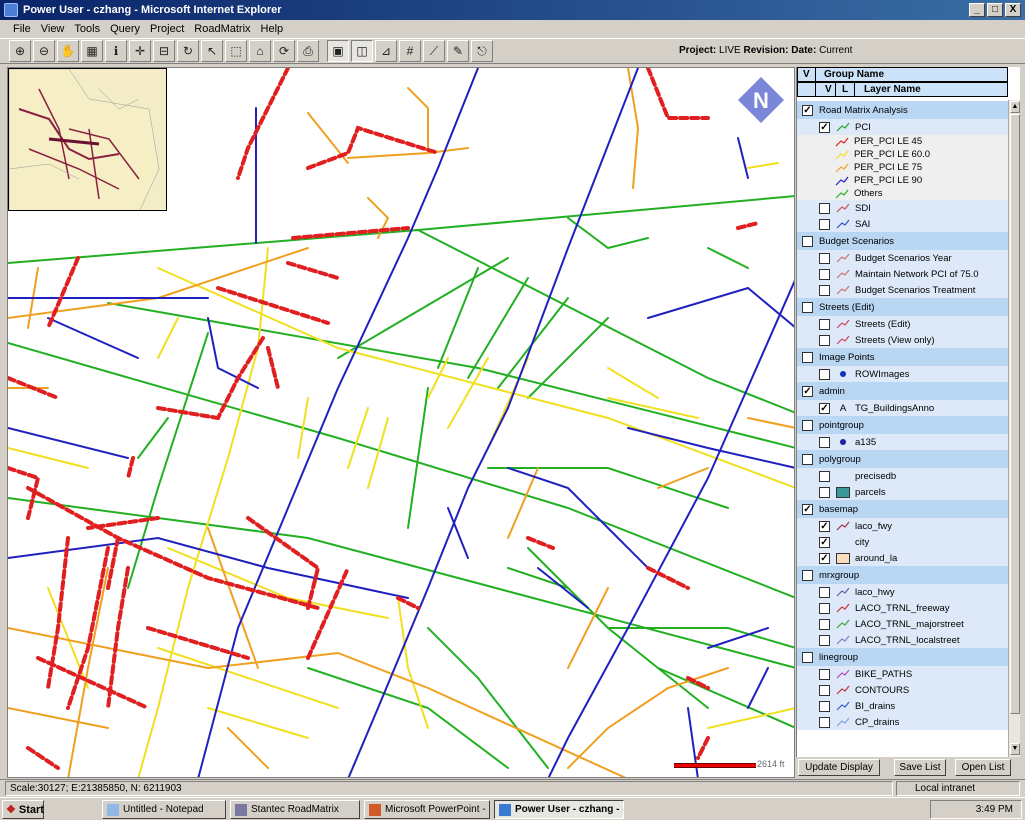 This screenshot has width=1025, height=820. I want to click on reload-icon: ⟳, so click(284, 51).